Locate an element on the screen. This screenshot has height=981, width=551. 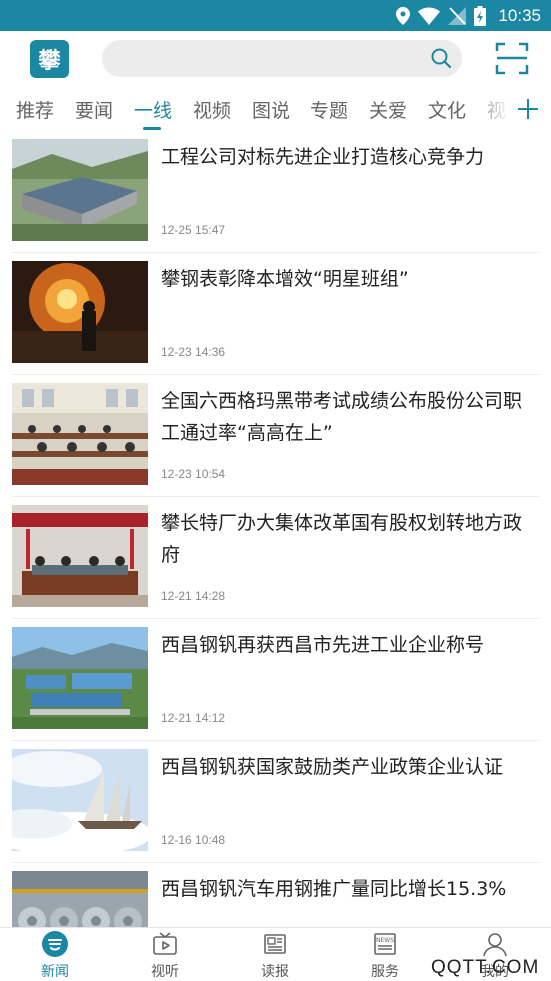
scan-icon is located at coordinates (512, 58).